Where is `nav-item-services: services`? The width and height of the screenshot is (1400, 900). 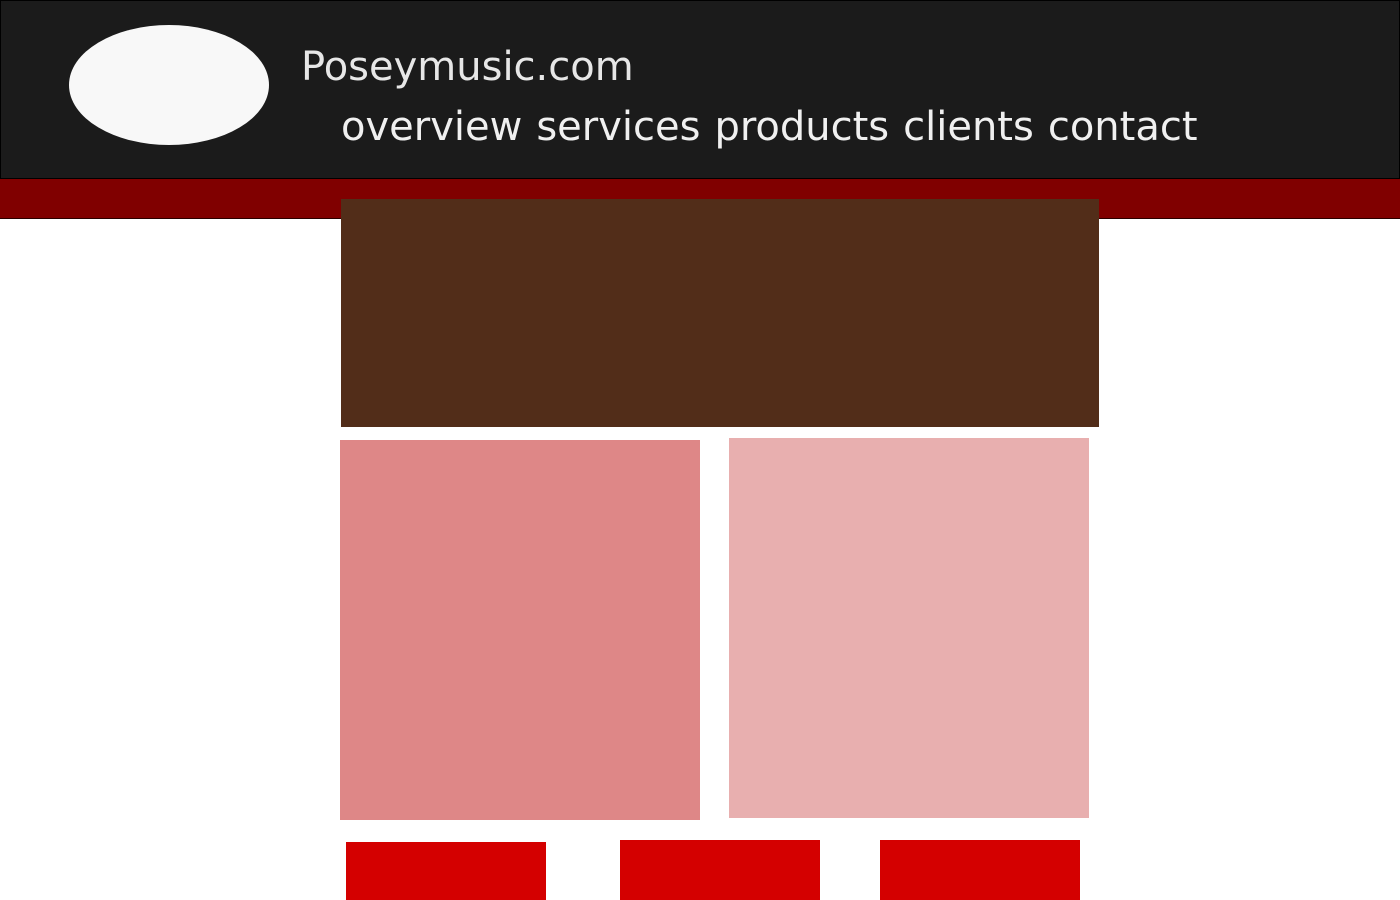 nav-item-services: services is located at coordinates (618, 127).